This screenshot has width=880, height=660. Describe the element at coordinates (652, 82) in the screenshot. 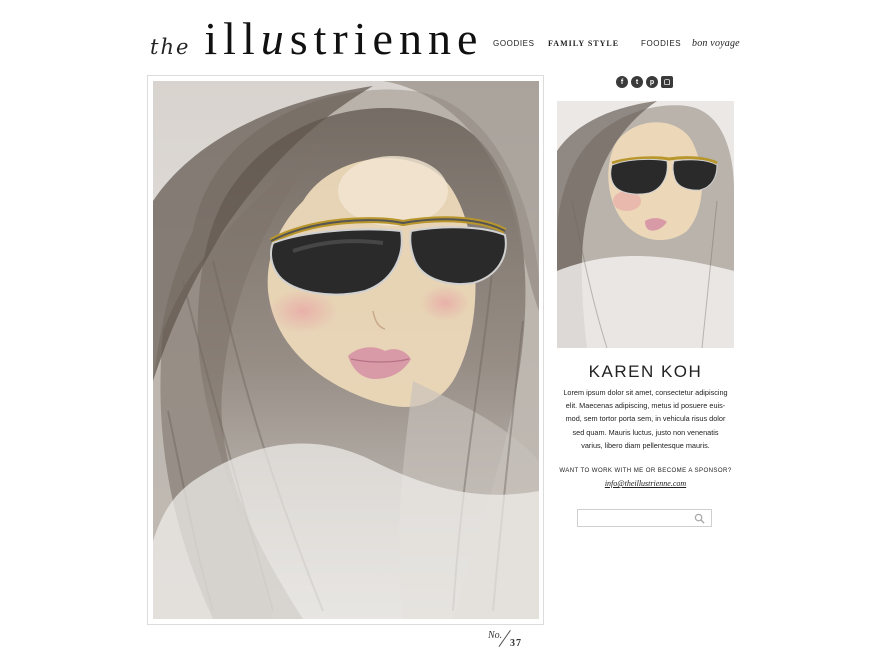

I see `pinterest-icon: p` at that location.